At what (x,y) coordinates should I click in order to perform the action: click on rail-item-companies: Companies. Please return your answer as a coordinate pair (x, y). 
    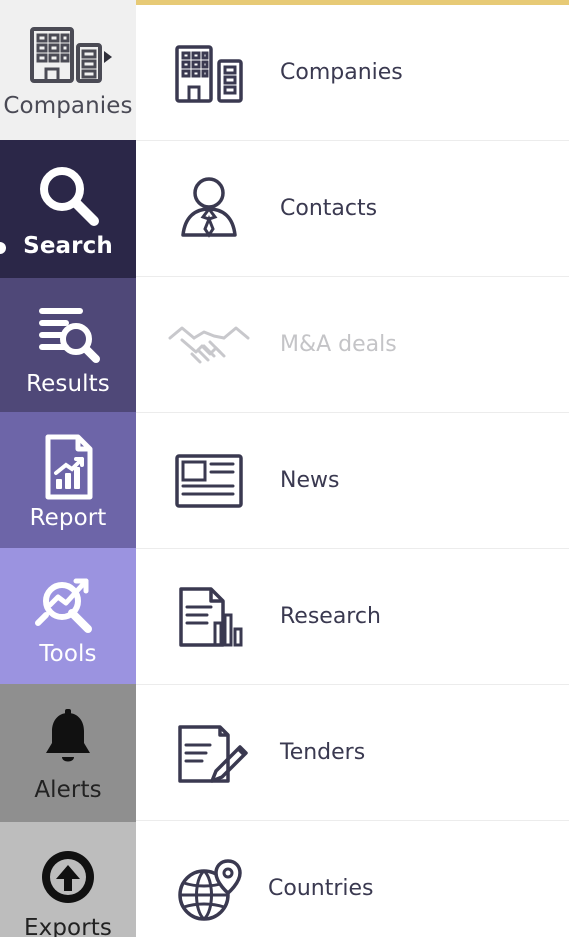
    Looking at the image, I should click on (68, 70).